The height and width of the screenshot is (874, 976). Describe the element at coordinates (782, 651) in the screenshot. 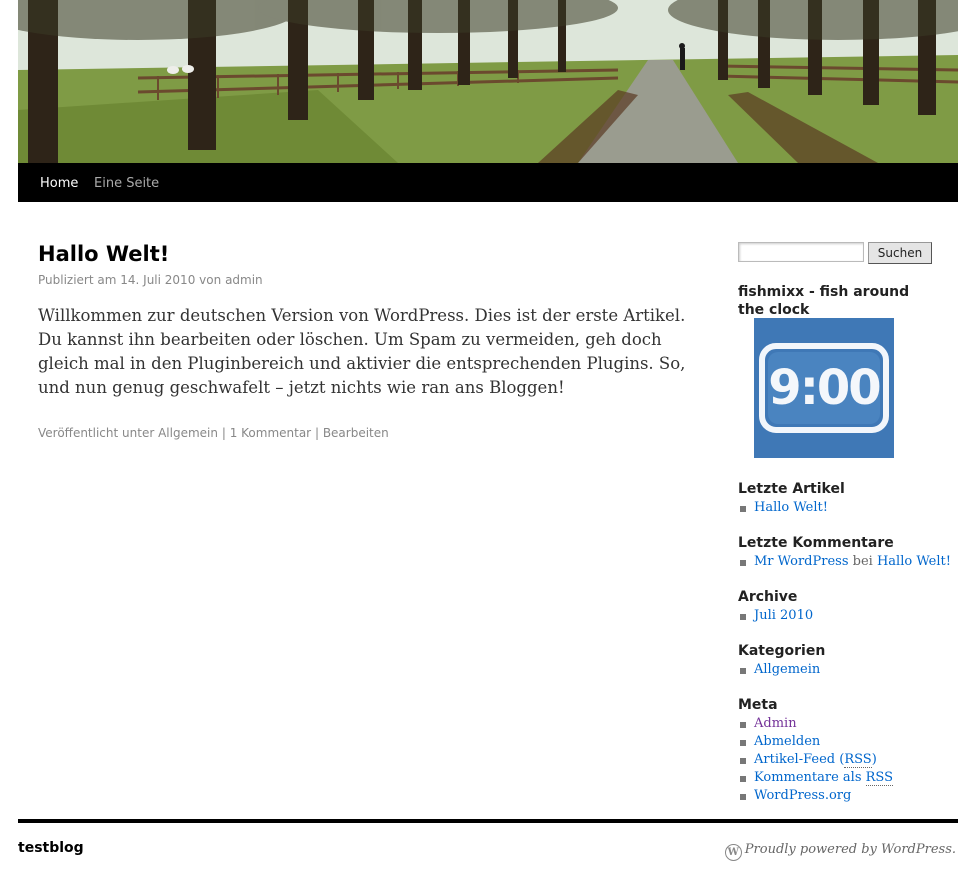

I see `categories-title: Kategorien` at that location.